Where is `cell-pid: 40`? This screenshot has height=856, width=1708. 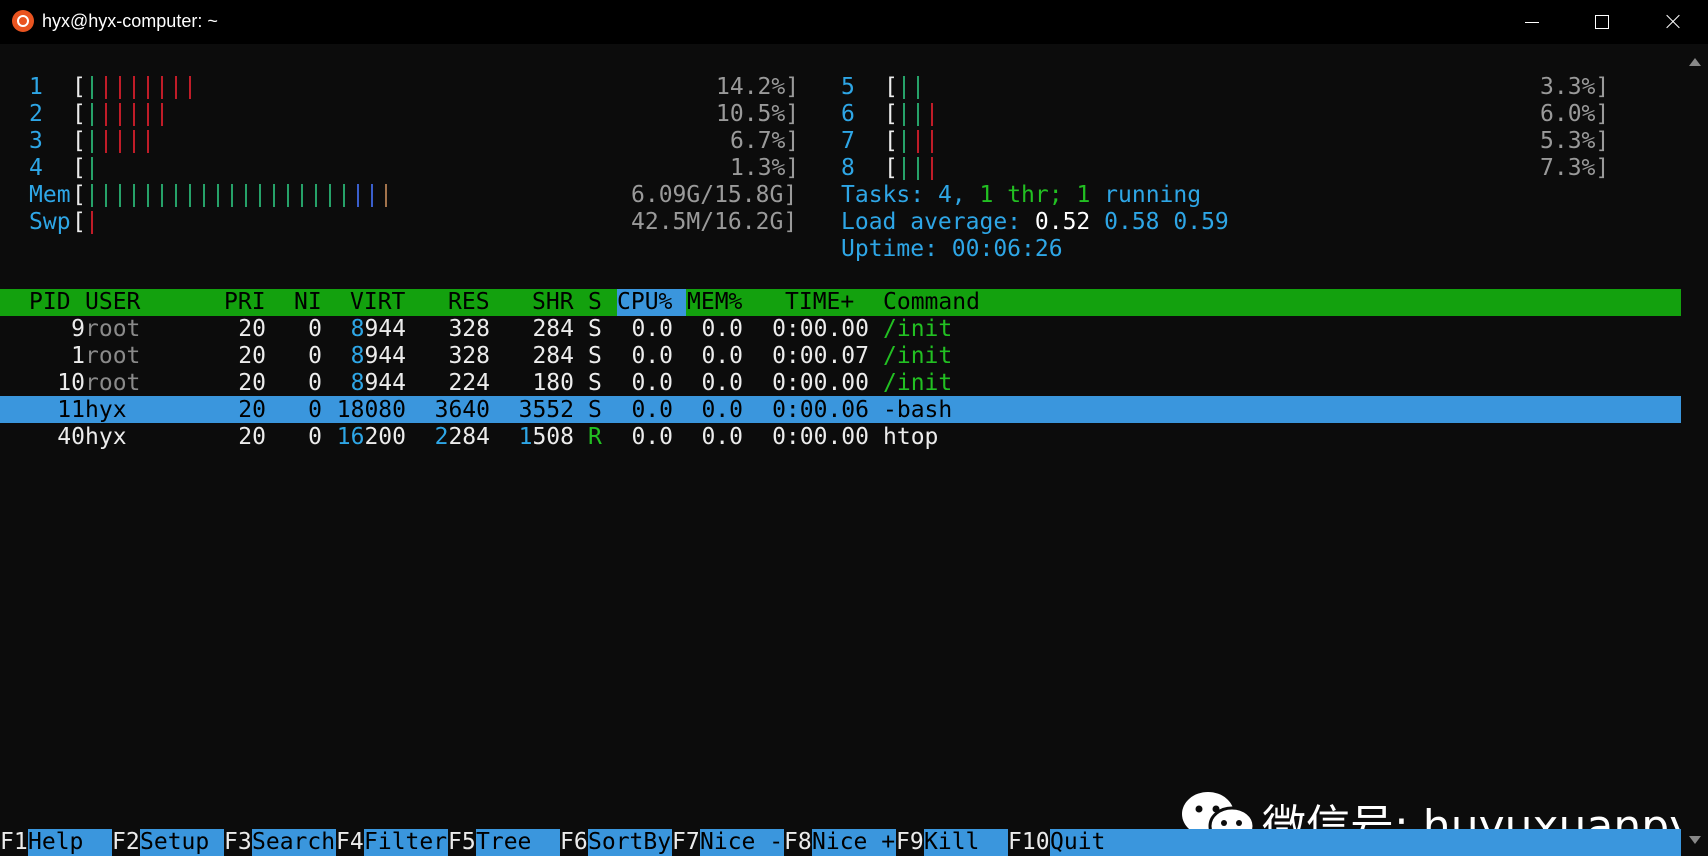
cell-pid: 40 is located at coordinates (71, 437).